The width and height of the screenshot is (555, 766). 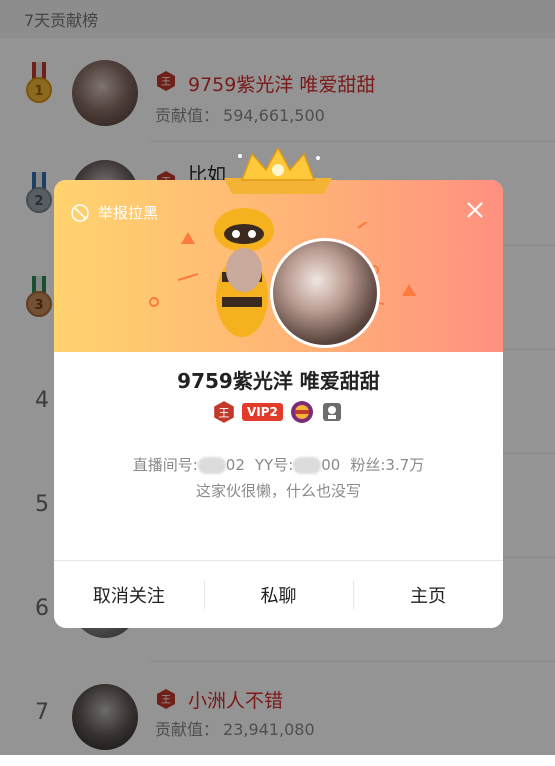 I want to click on badge-row: 王 VIP2, so click(x=277, y=412).